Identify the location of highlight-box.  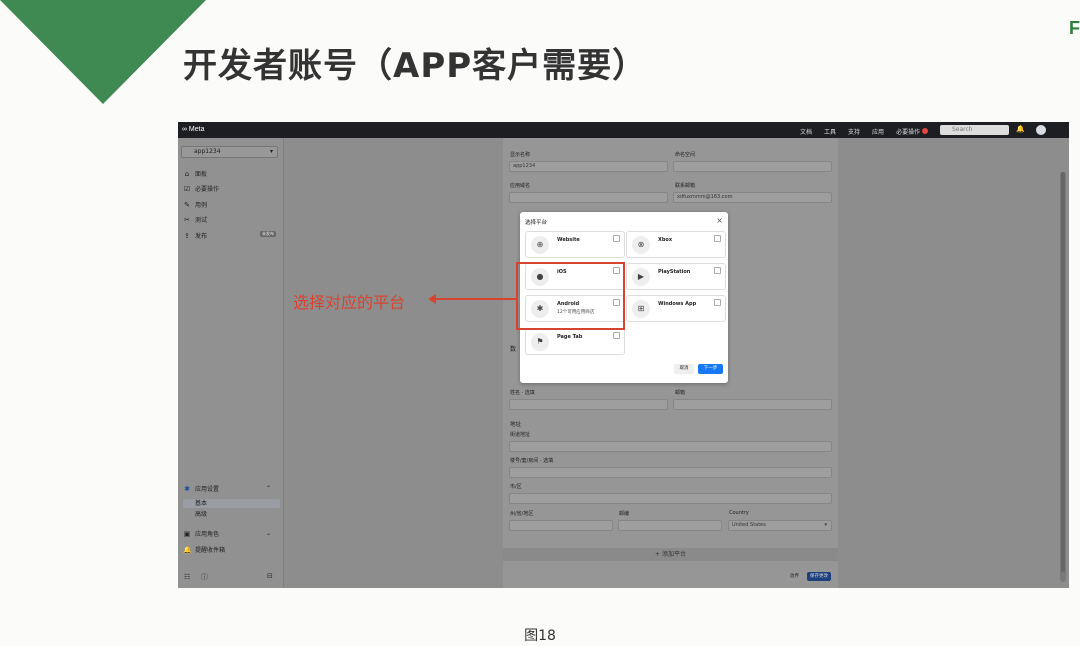
(570, 296).